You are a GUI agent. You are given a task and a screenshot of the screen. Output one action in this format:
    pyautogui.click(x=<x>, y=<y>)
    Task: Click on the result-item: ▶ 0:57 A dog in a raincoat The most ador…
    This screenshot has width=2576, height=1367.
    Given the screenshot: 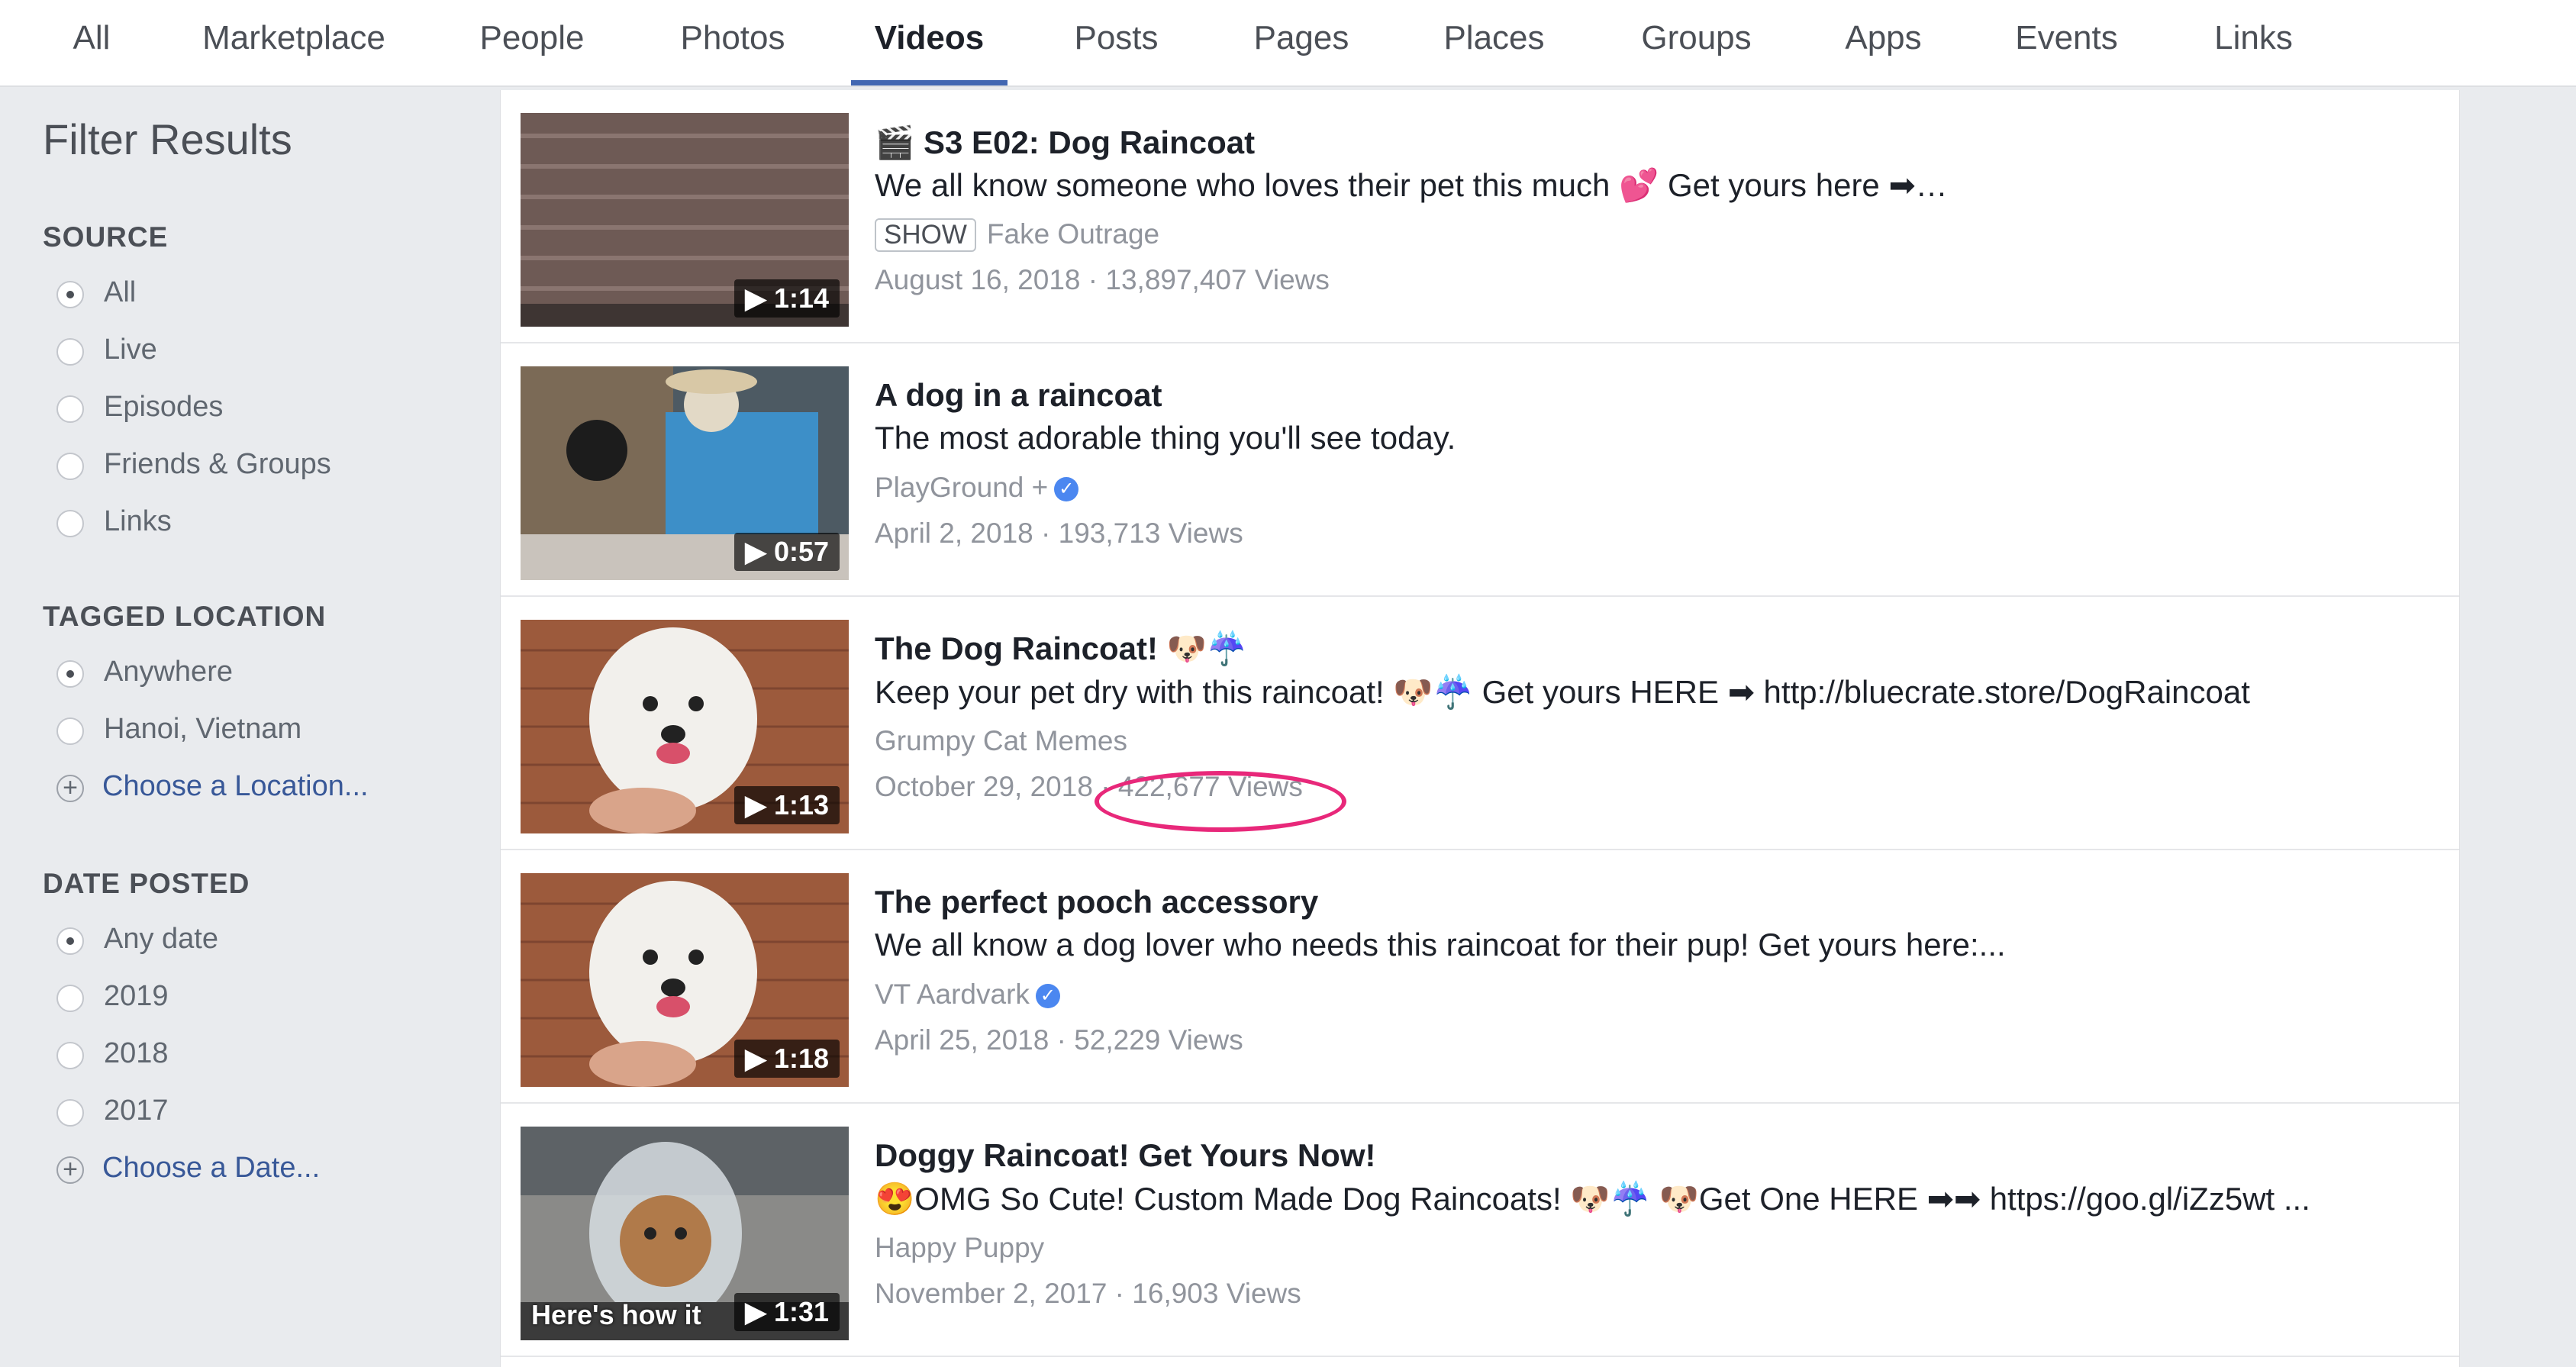 What is the action you would take?
    pyautogui.click(x=1480, y=470)
    